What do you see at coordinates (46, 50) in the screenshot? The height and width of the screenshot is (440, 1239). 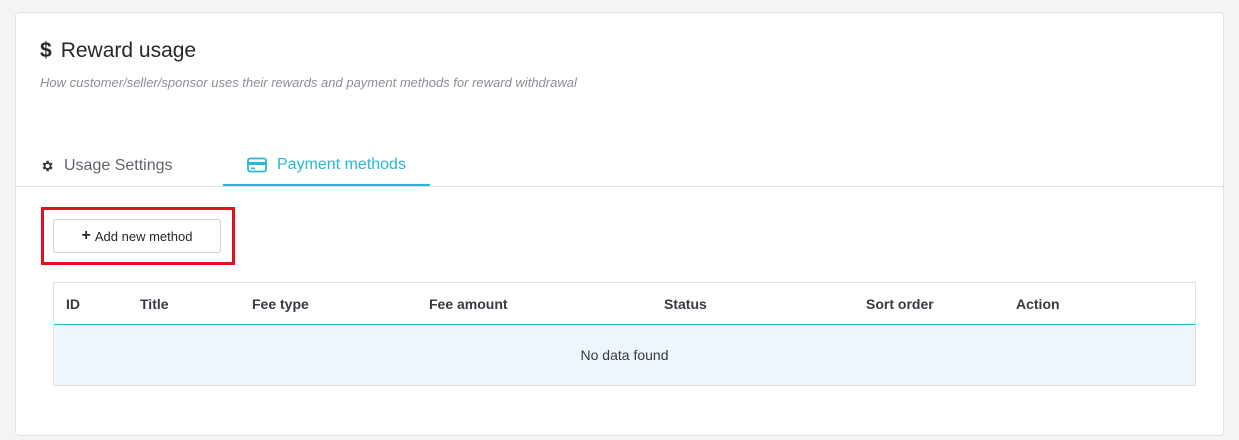 I see `dollar-icon: $` at bounding box center [46, 50].